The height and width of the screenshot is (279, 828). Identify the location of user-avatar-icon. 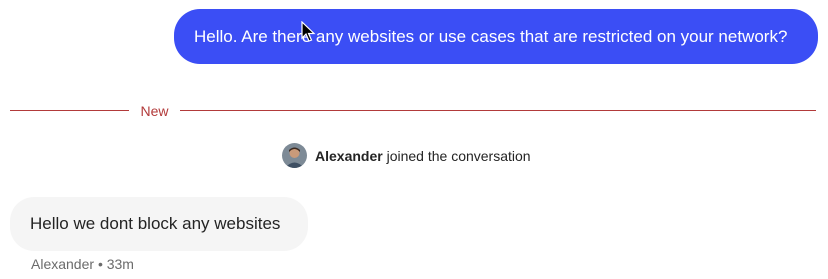
(294, 155).